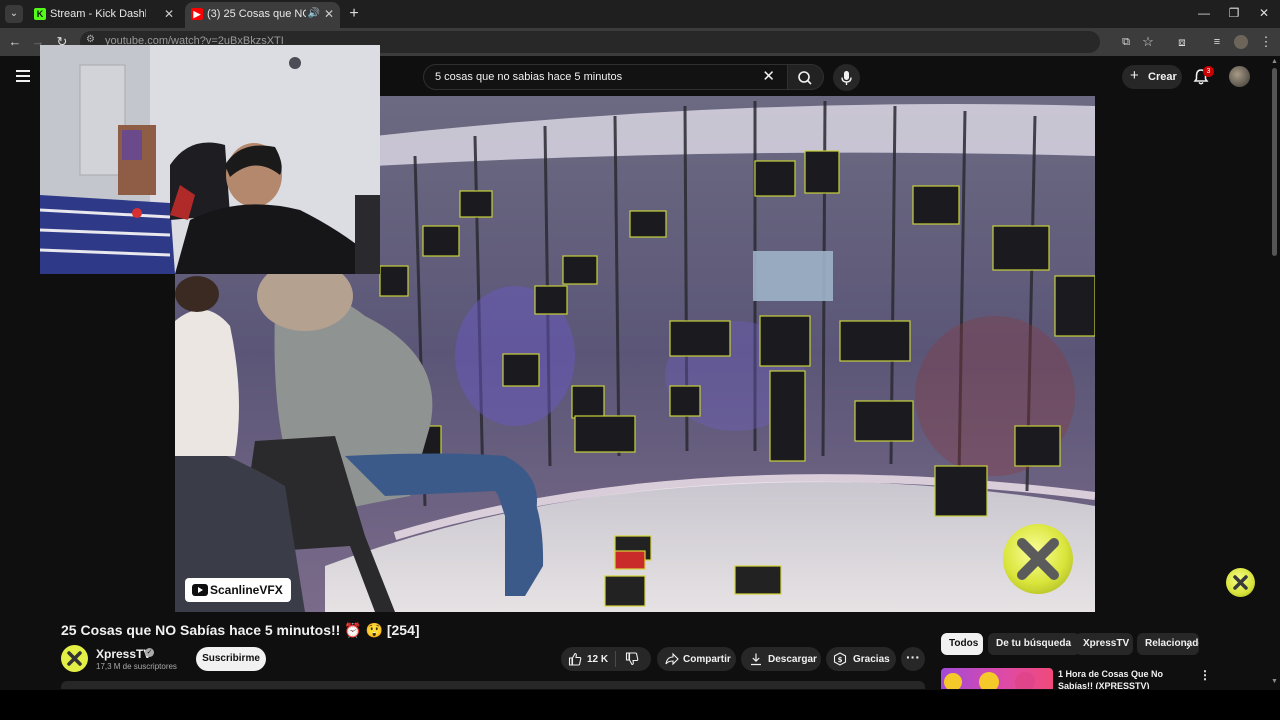  I want to click on minimize-icon: —, so click(1204, 13).